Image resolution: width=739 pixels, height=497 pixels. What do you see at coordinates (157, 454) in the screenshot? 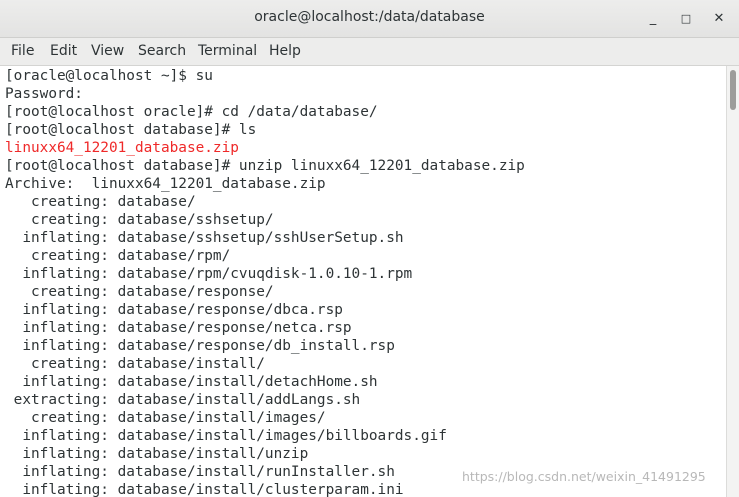
I see `terminal-line: inflating: database/install/unzip` at bounding box center [157, 454].